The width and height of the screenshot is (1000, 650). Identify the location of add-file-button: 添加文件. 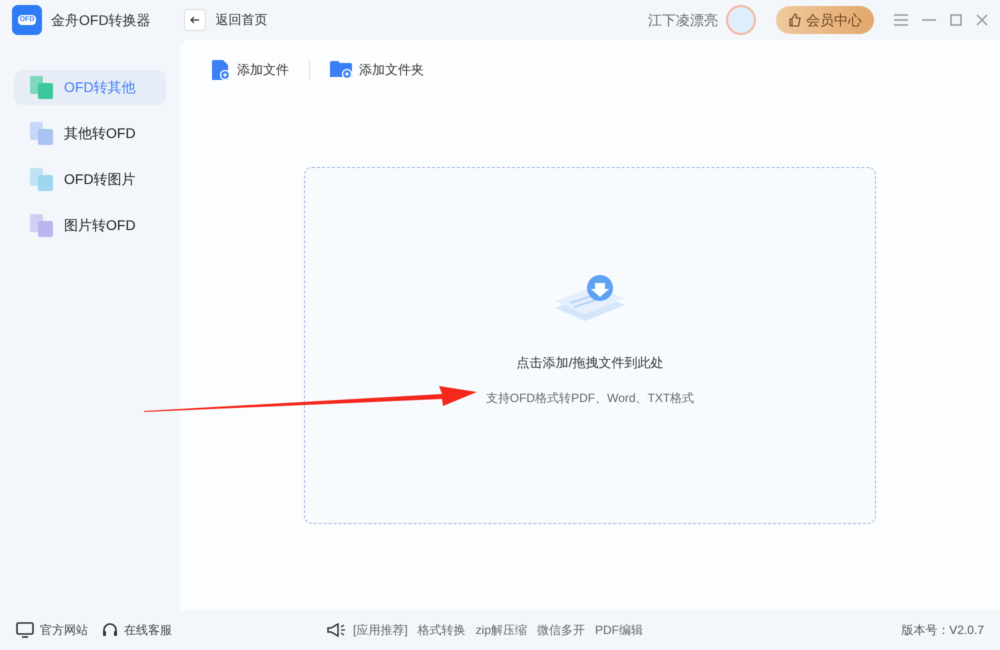
(250, 70).